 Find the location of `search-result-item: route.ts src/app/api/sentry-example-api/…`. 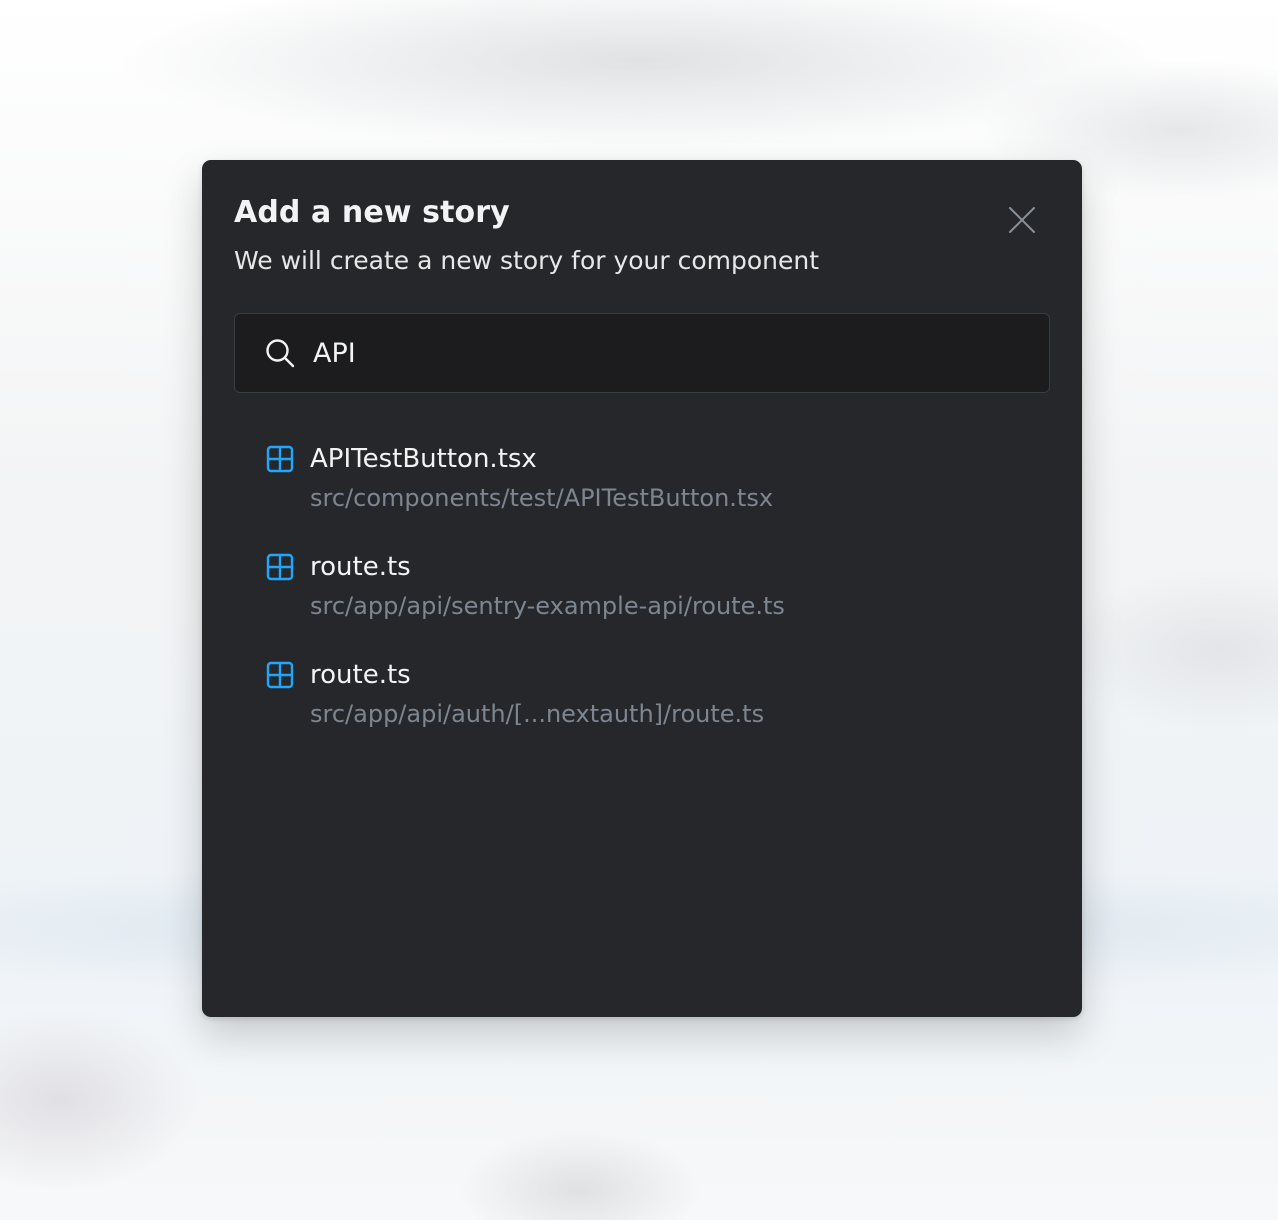

search-result-item: route.ts src/app/api/sentry-example-api/… is located at coordinates (646, 602).